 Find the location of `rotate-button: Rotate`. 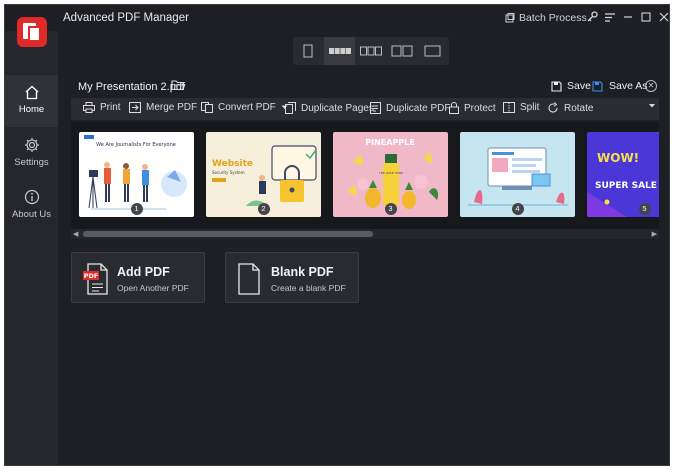

rotate-button: Rotate is located at coordinates (570, 108).